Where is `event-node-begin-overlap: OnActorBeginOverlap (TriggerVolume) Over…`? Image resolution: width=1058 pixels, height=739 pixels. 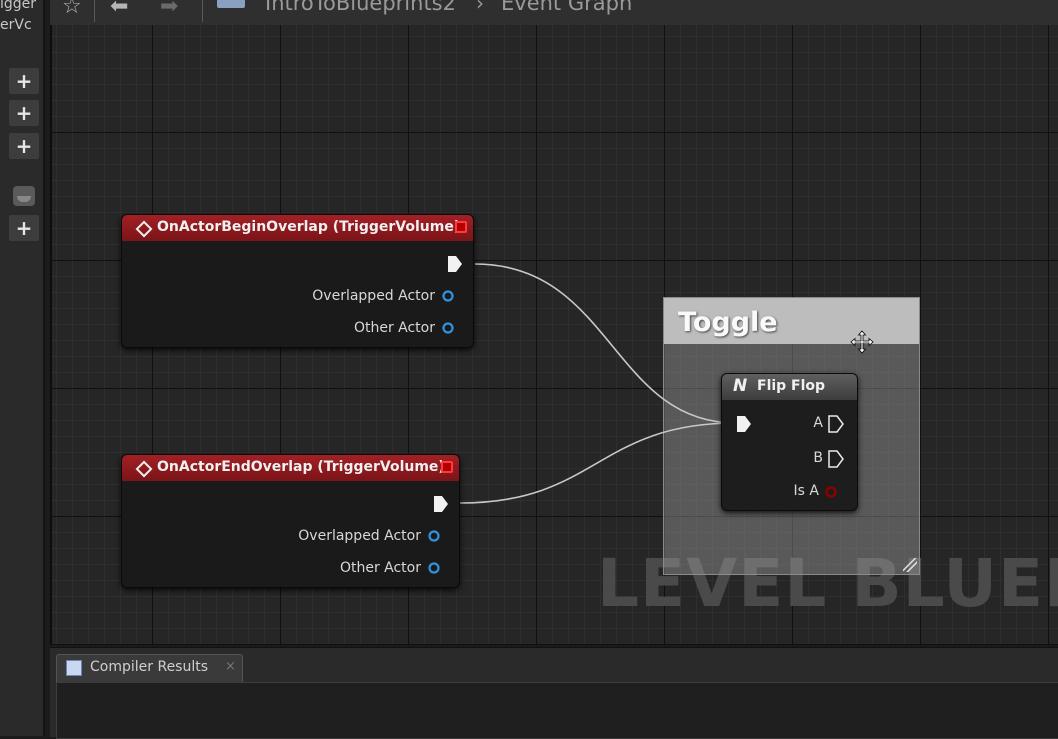
event-node-begin-overlap: OnActorBeginOverlap (TriggerVolume) Over… is located at coordinates (297, 281).